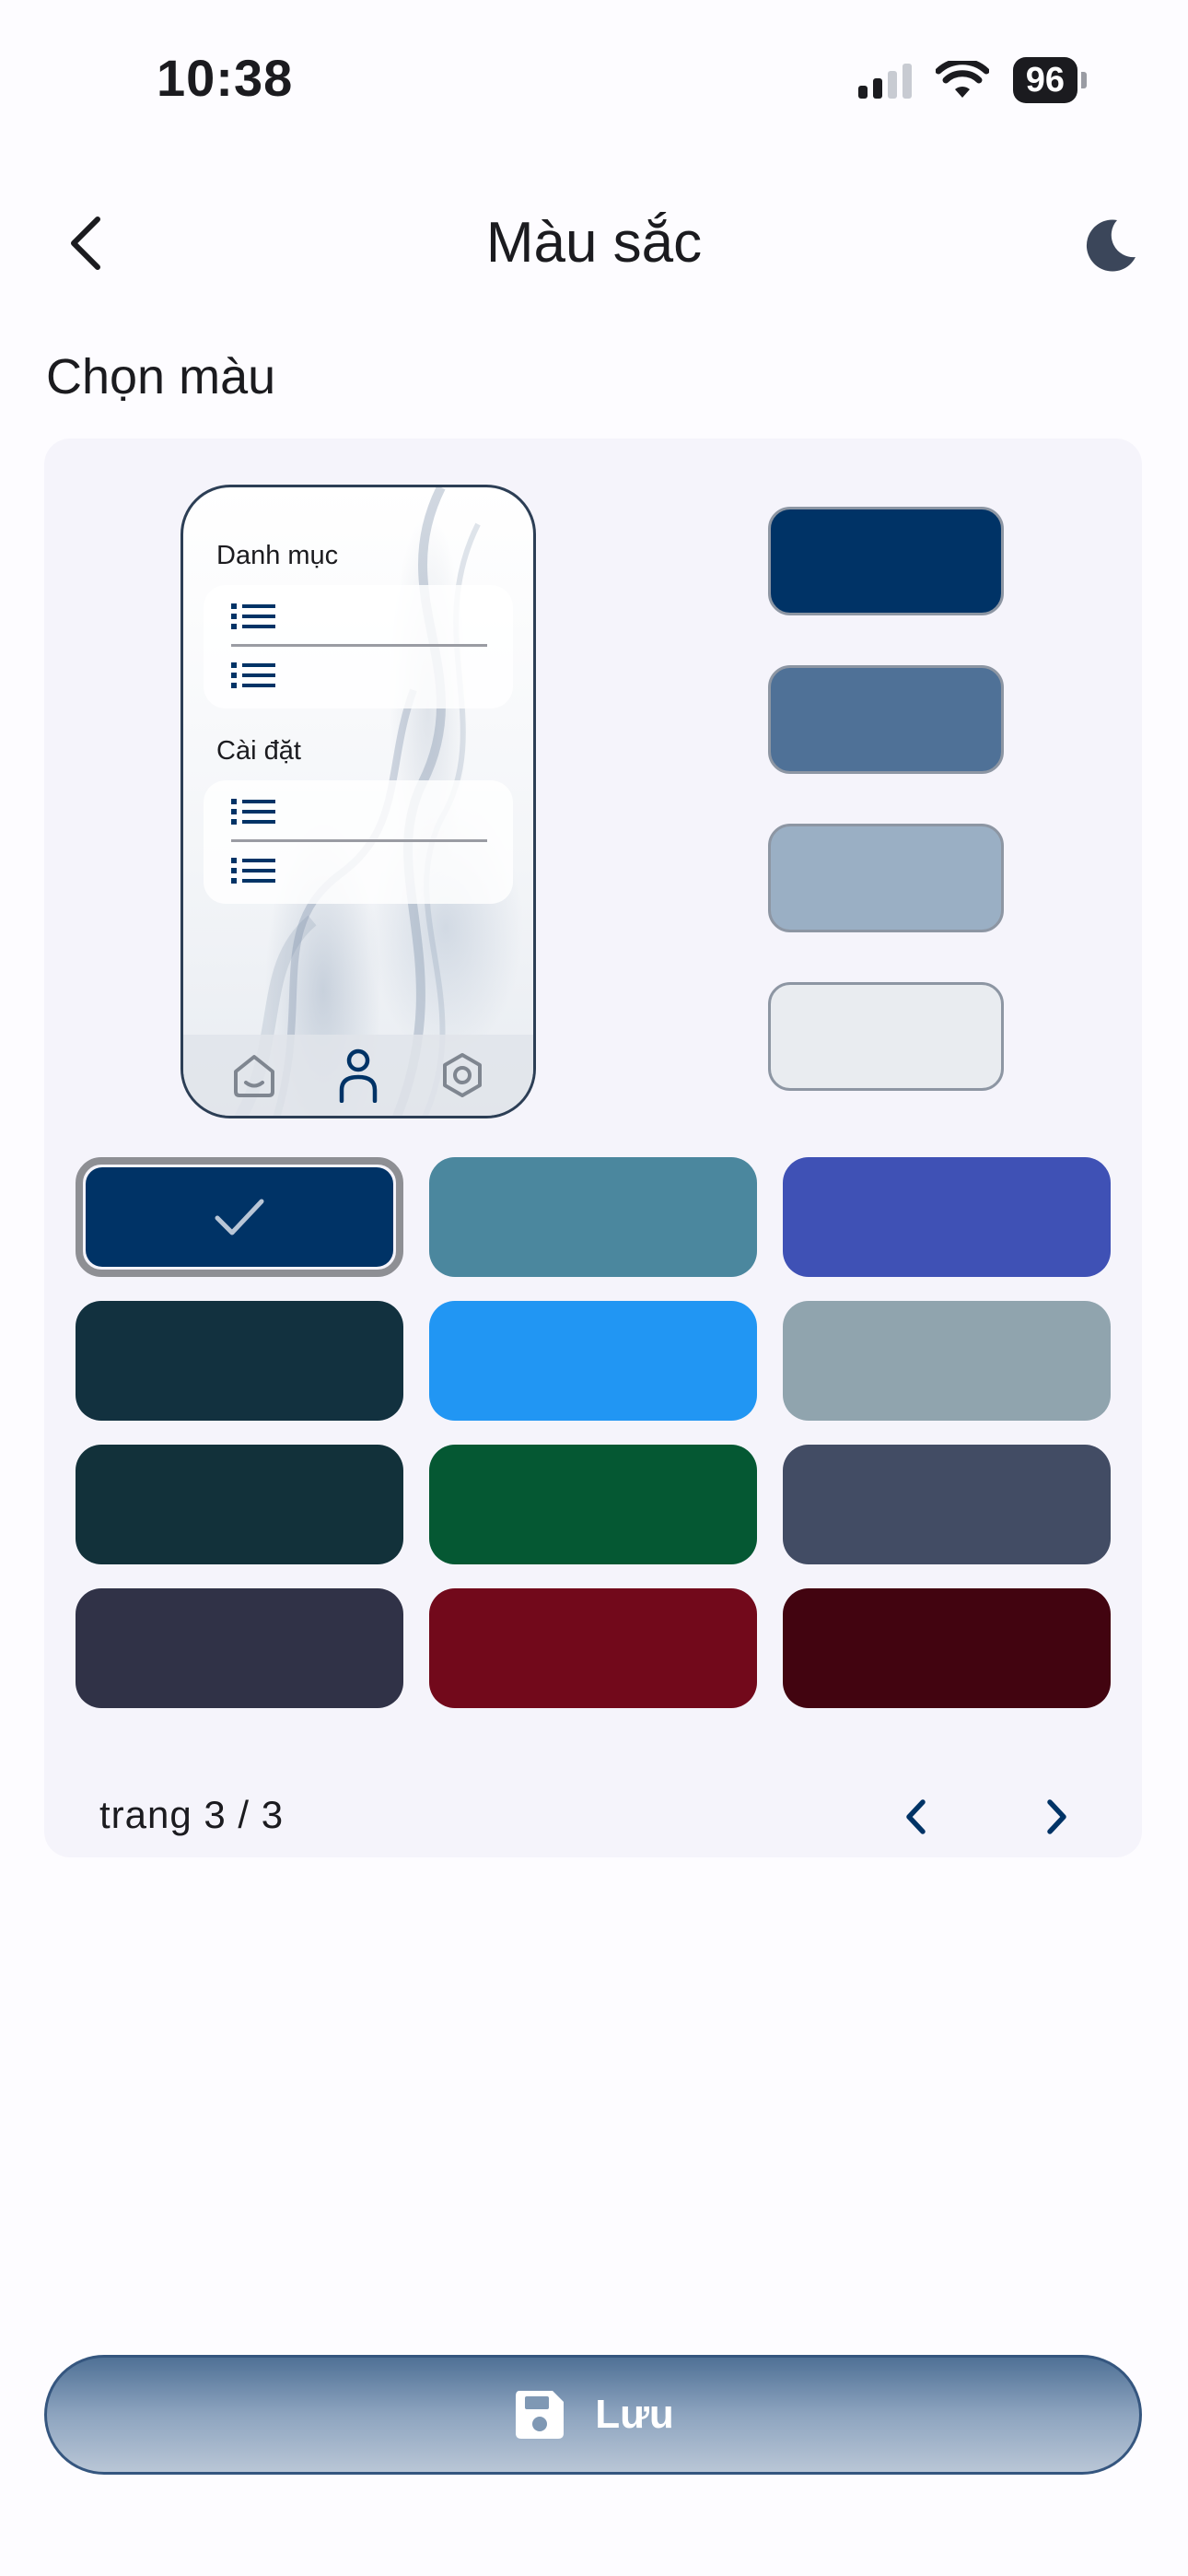 This screenshot has height=2576, width=1188. I want to click on wifi-icon, so click(962, 79).